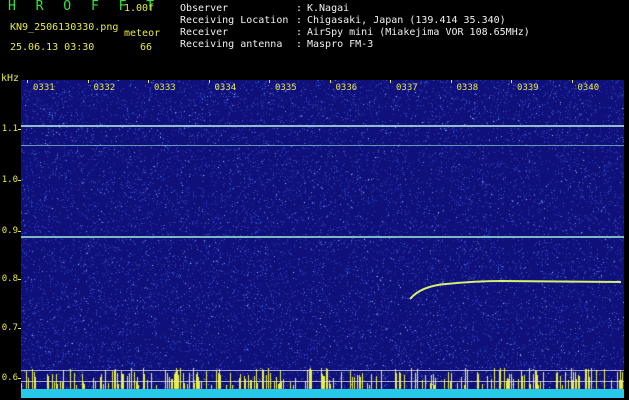  Describe the element at coordinates (225, 88) in the screenshot. I see `x-tick-label: 0334` at that location.